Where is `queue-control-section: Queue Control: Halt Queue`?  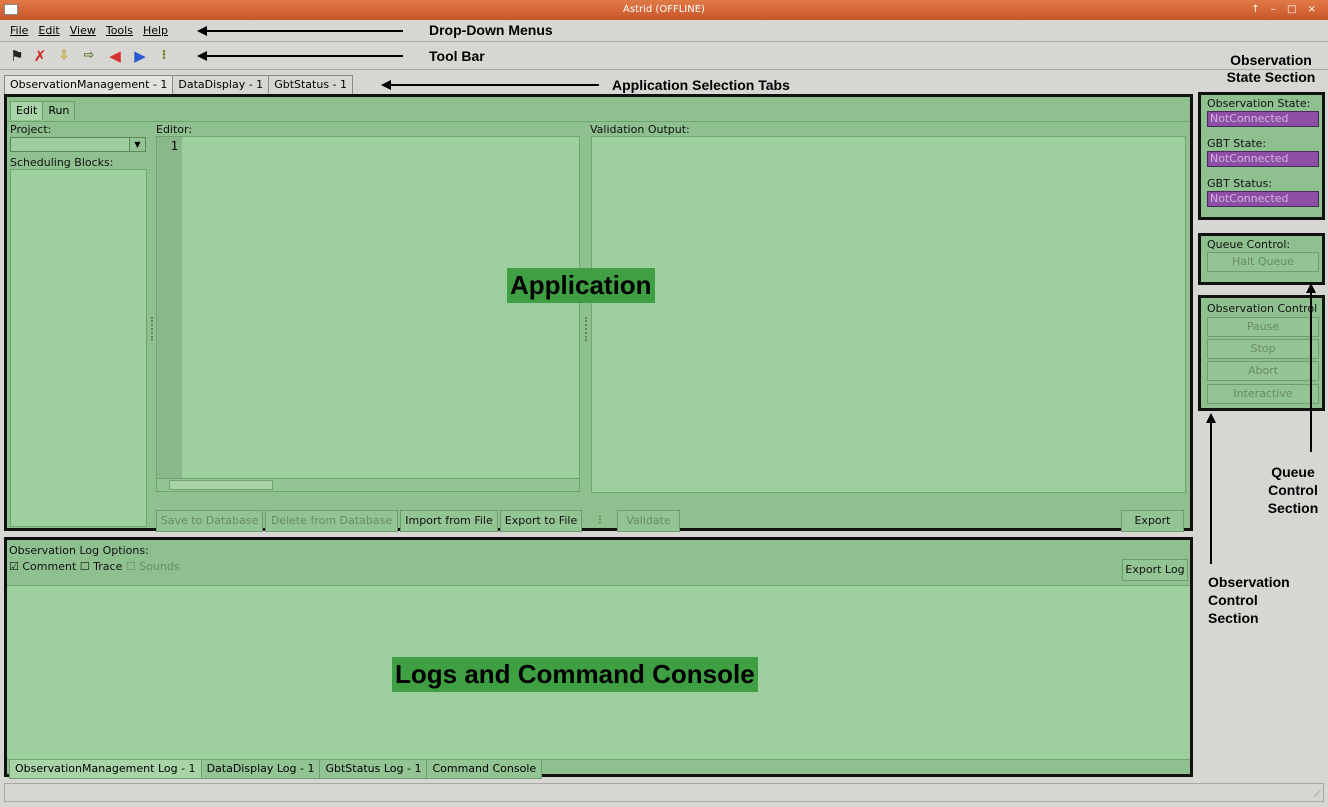
queue-control-section: Queue Control: Halt Queue is located at coordinates (1261, 259).